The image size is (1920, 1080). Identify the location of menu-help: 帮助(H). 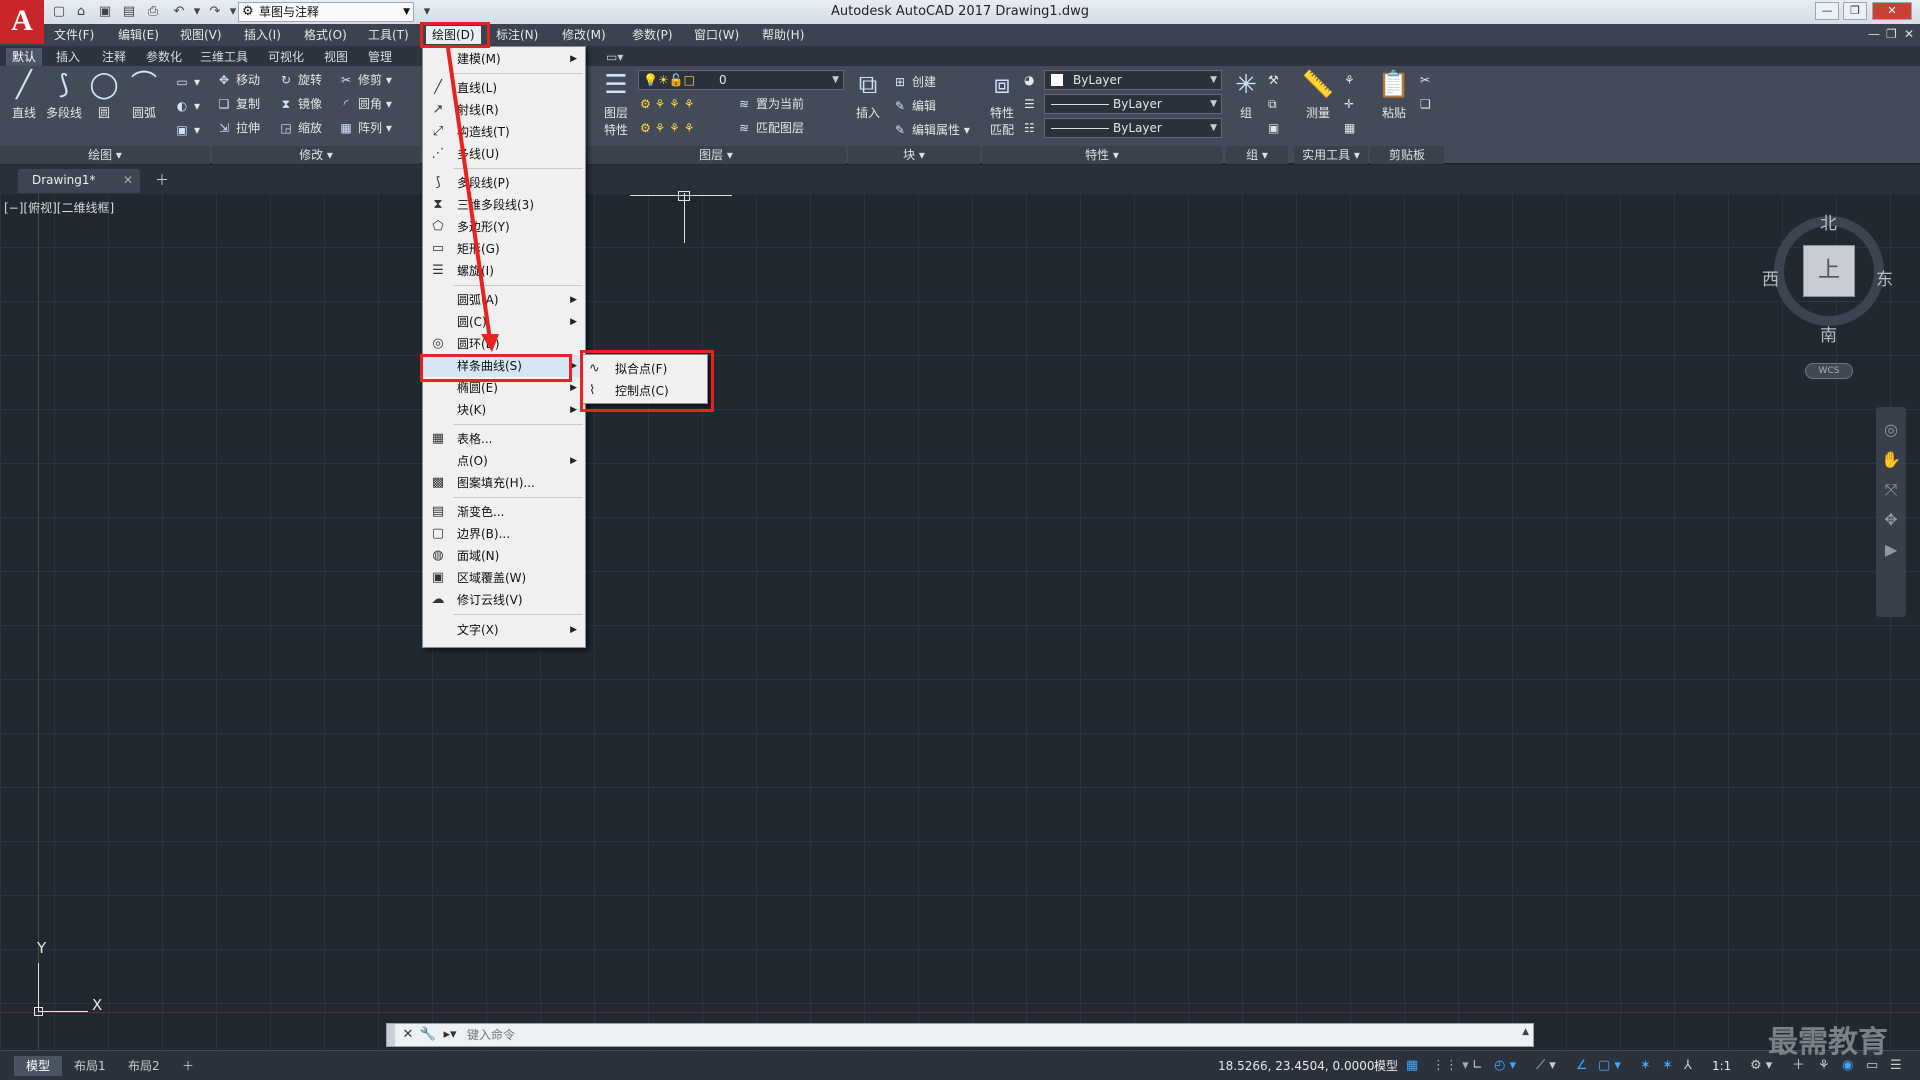
(783, 35).